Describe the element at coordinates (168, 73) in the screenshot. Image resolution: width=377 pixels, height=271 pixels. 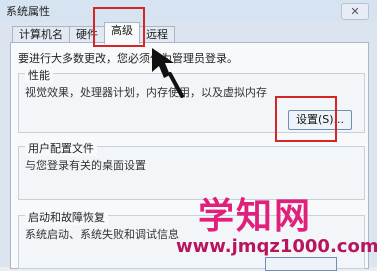
I see `pointer-arrow-icon` at that location.